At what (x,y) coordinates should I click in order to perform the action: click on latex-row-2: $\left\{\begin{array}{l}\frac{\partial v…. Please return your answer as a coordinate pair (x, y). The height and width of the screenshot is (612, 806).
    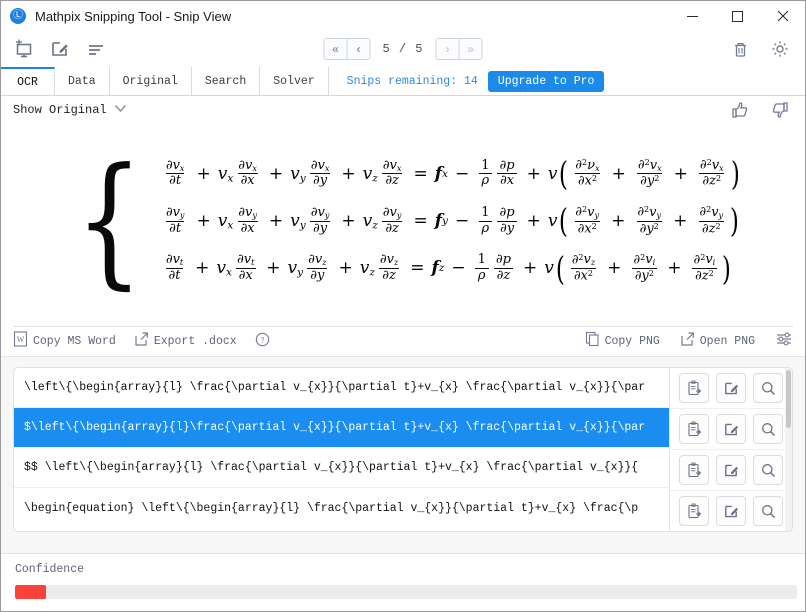
    Looking at the image, I should click on (341, 428).